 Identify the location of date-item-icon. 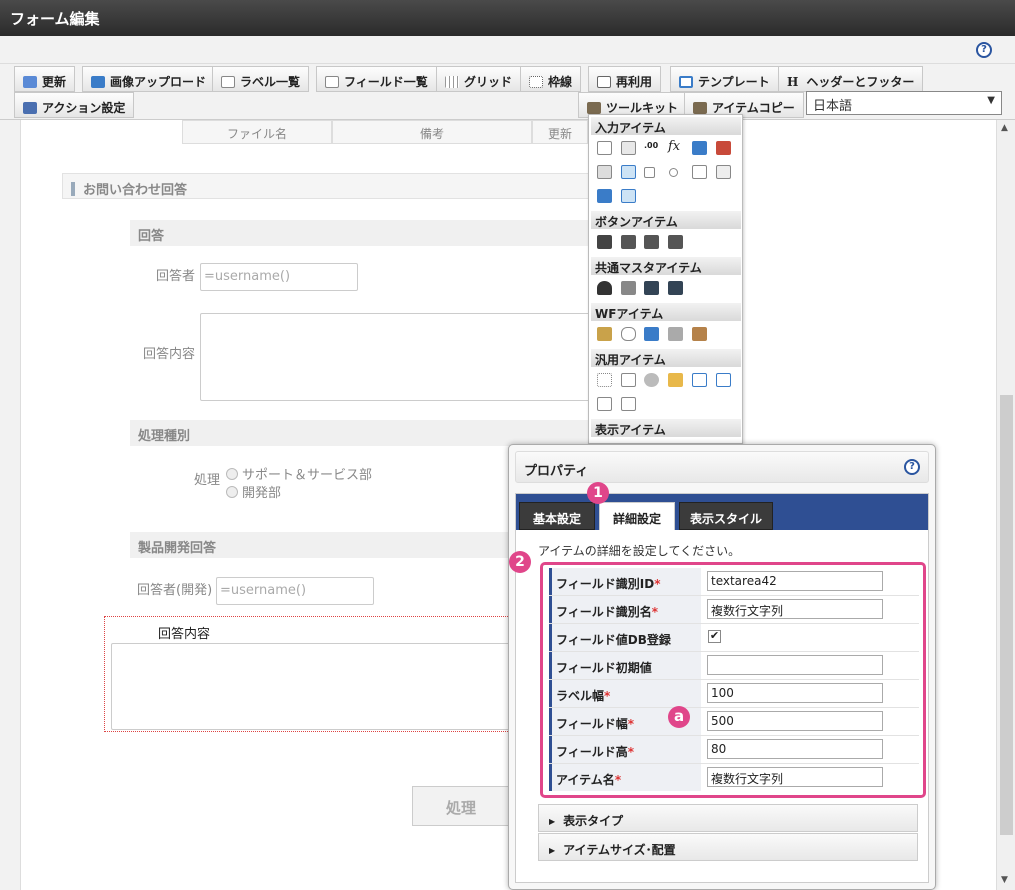
(699, 148).